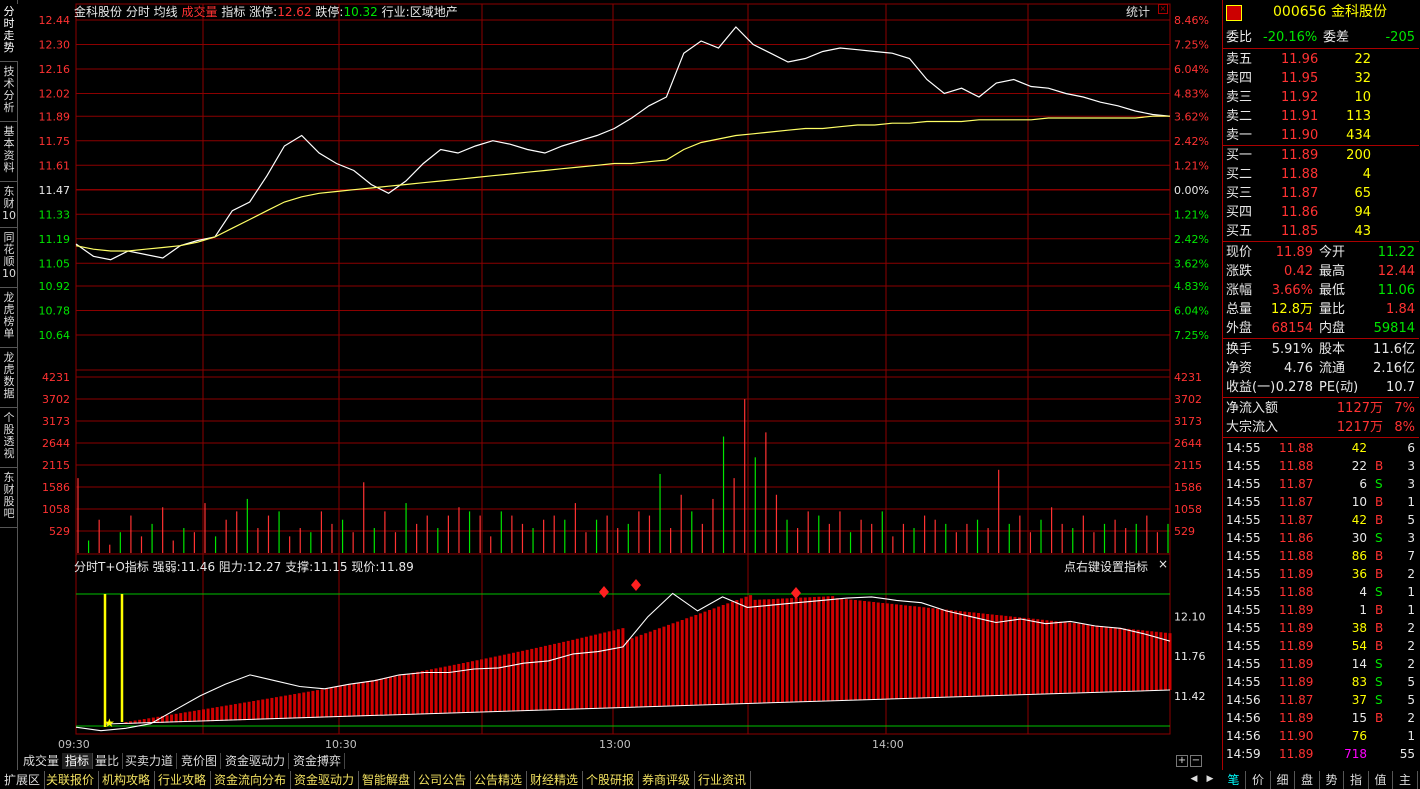  What do you see at coordinates (1357, 780) in the screenshot?
I see `quote-tab-5: 指` at bounding box center [1357, 780].